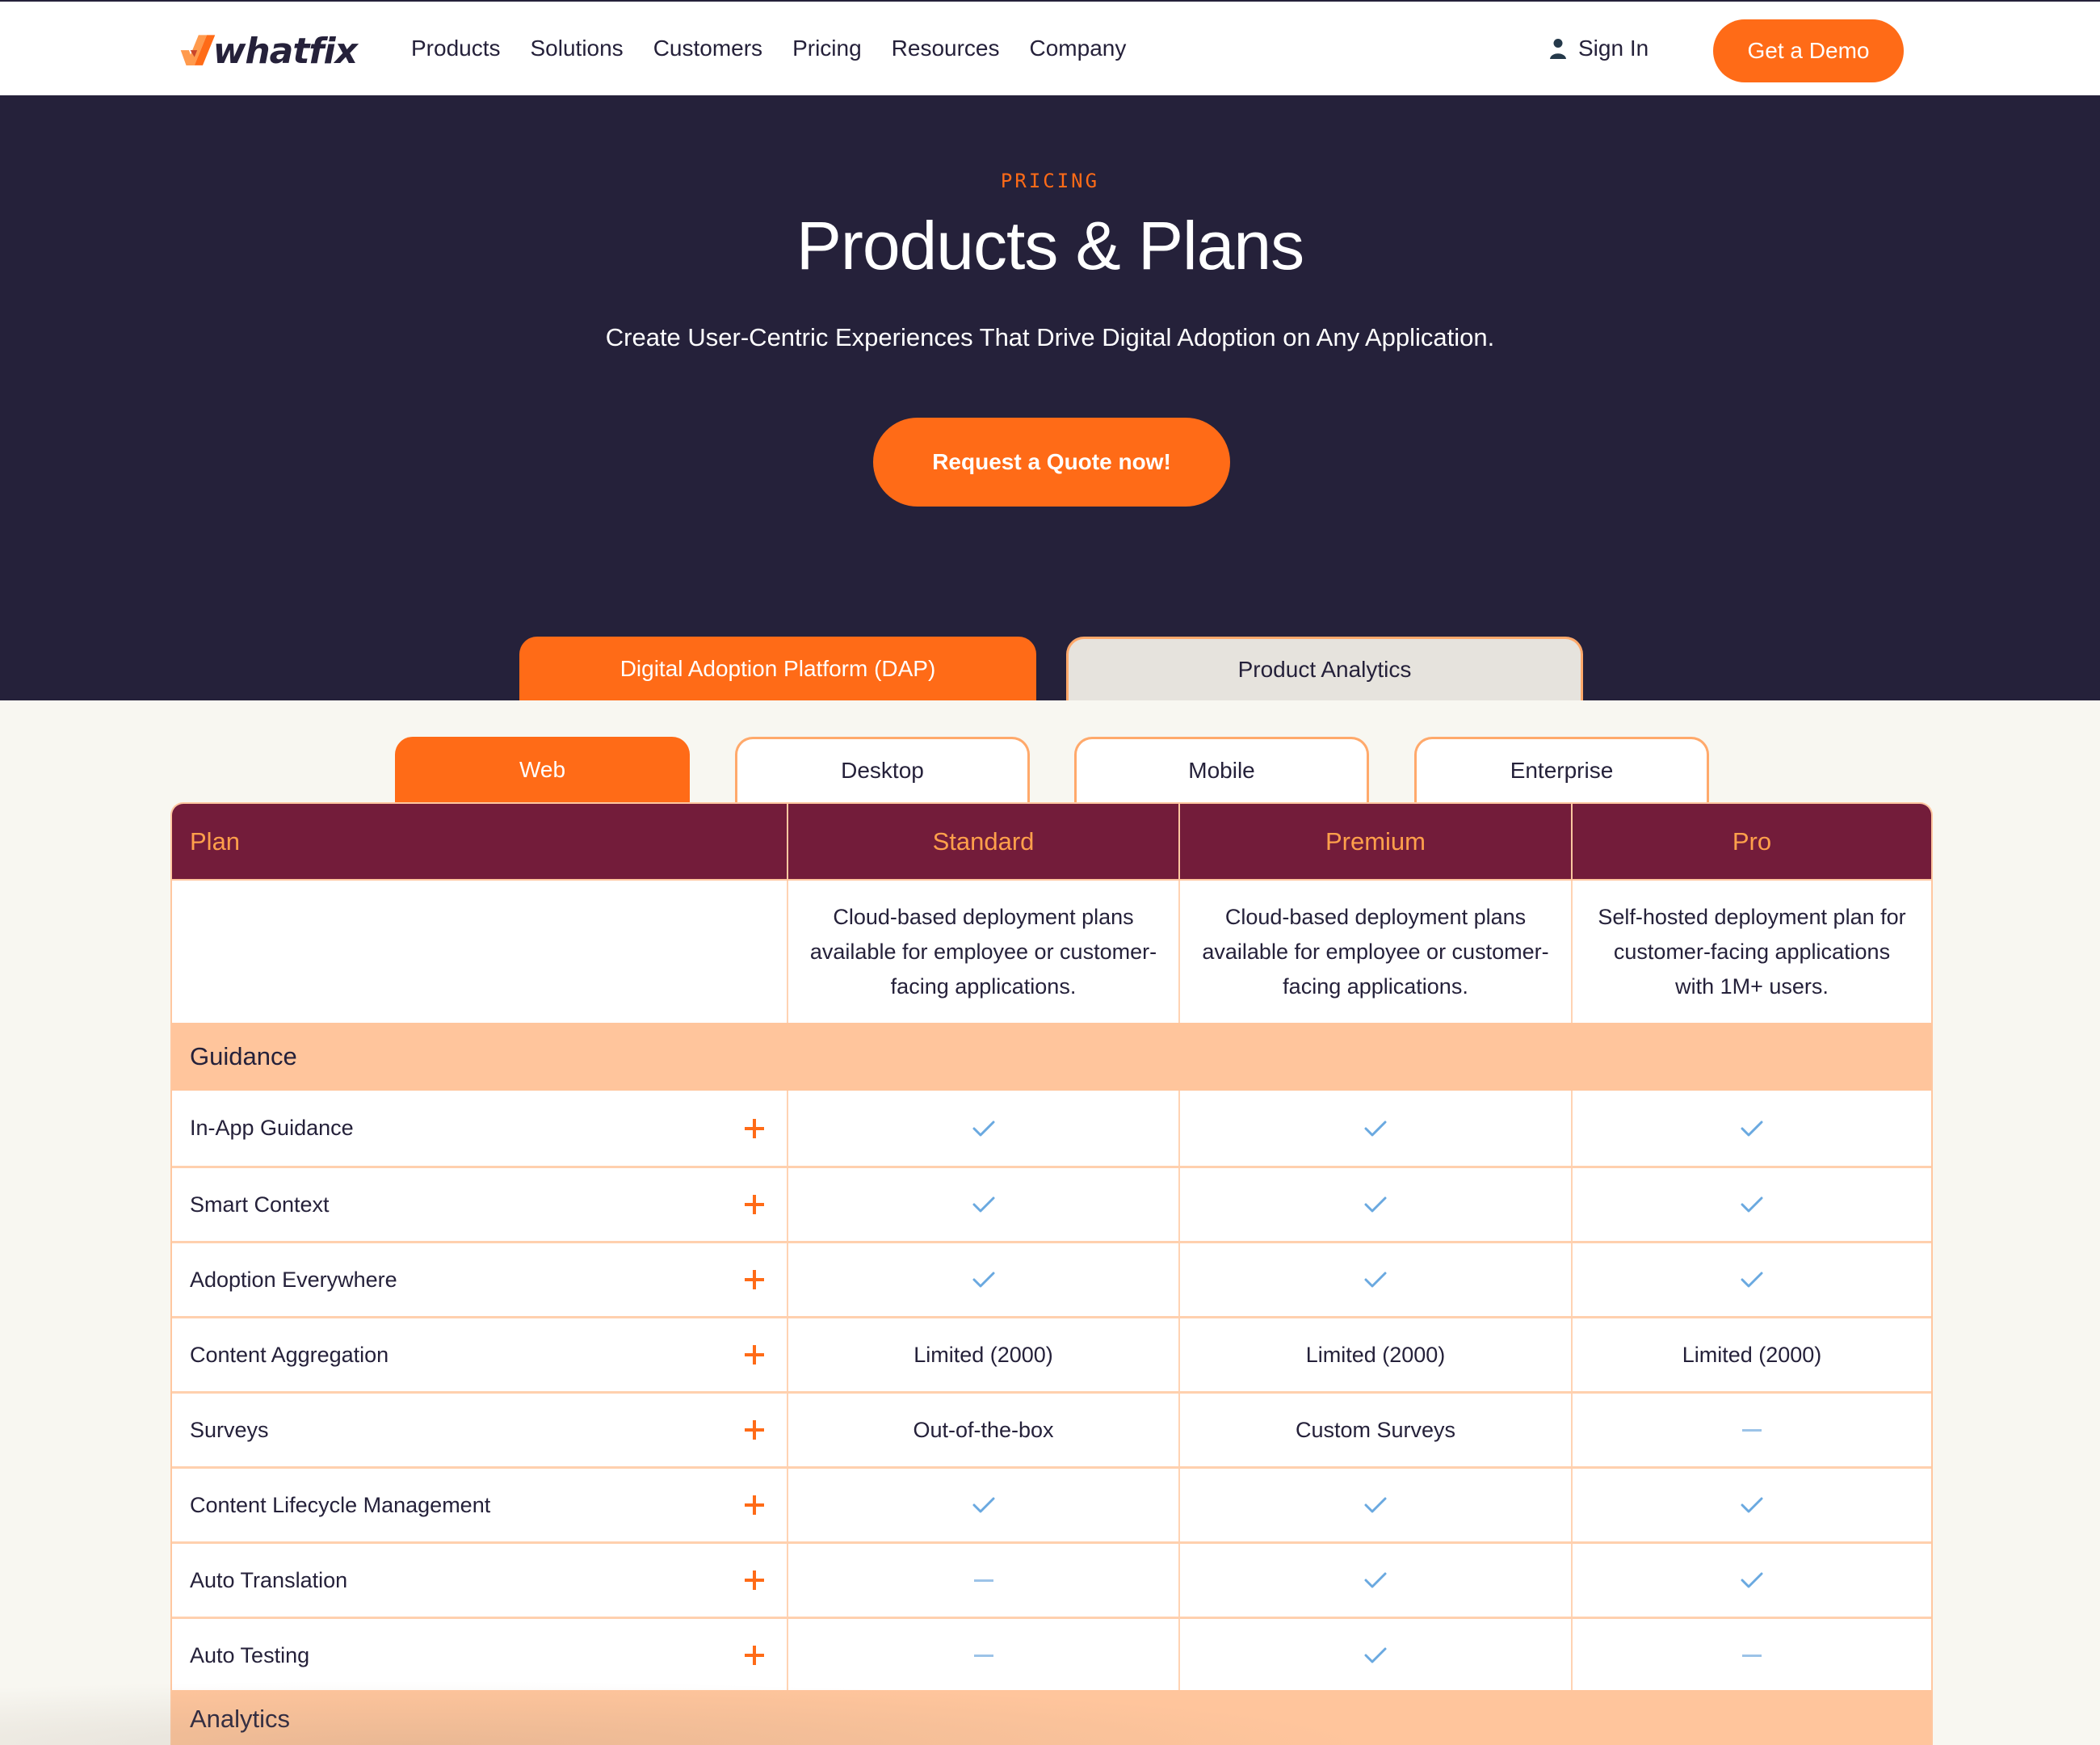 The image size is (2100, 1745). What do you see at coordinates (778, 668) in the screenshot?
I see `tab-dap: Digital Adoption Platform (DAP)` at bounding box center [778, 668].